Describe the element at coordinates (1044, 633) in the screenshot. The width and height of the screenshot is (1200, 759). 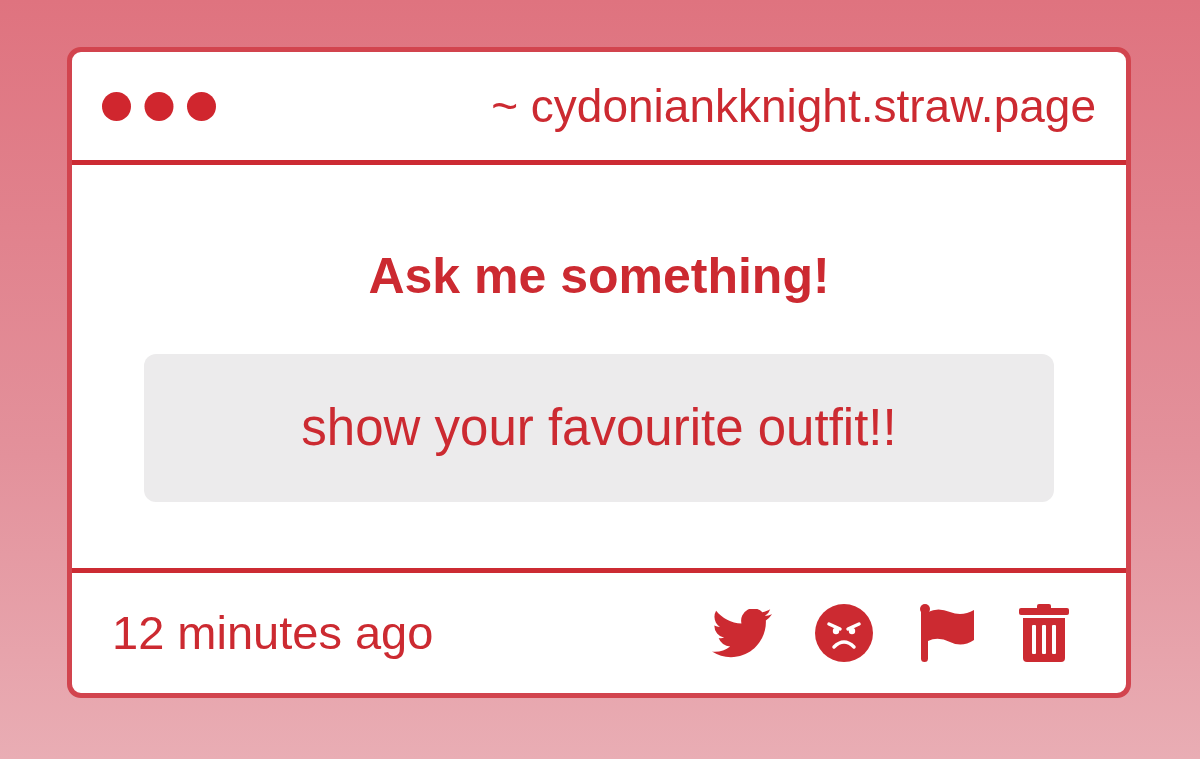
I see `trash-icon` at that location.